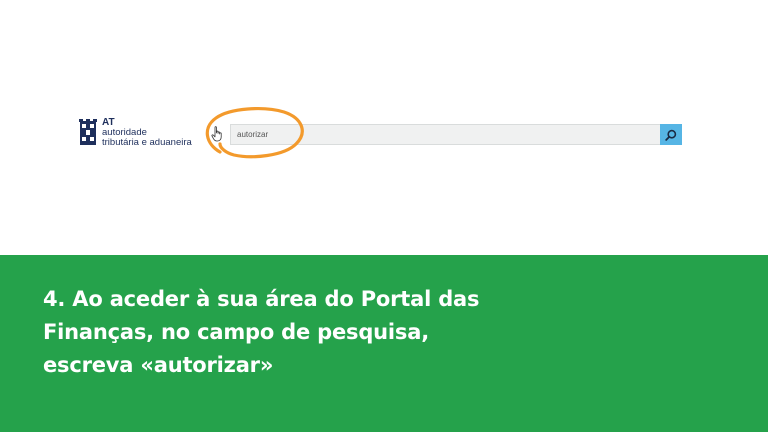 The height and width of the screenshot is (432, 768). I want to click on search-input, so click(446, 134).